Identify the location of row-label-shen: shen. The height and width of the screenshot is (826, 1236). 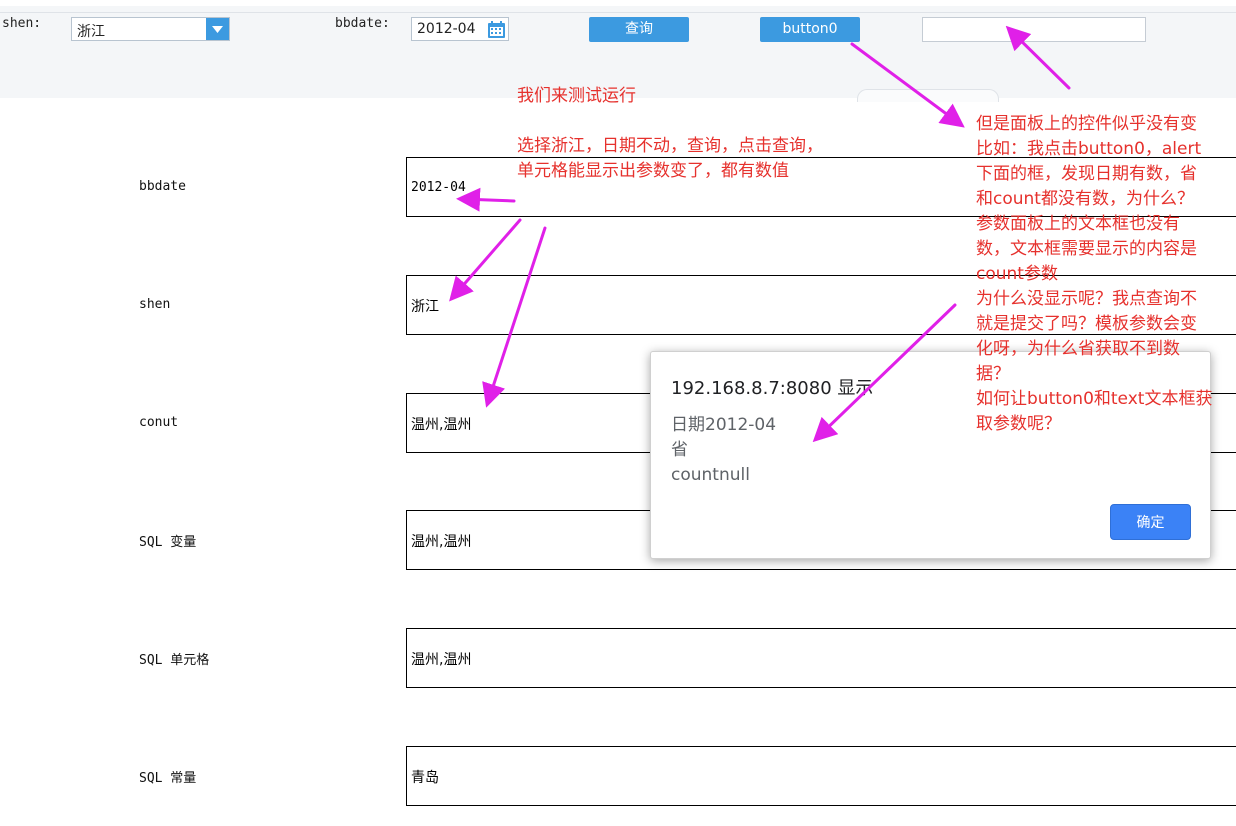
(155, 304).